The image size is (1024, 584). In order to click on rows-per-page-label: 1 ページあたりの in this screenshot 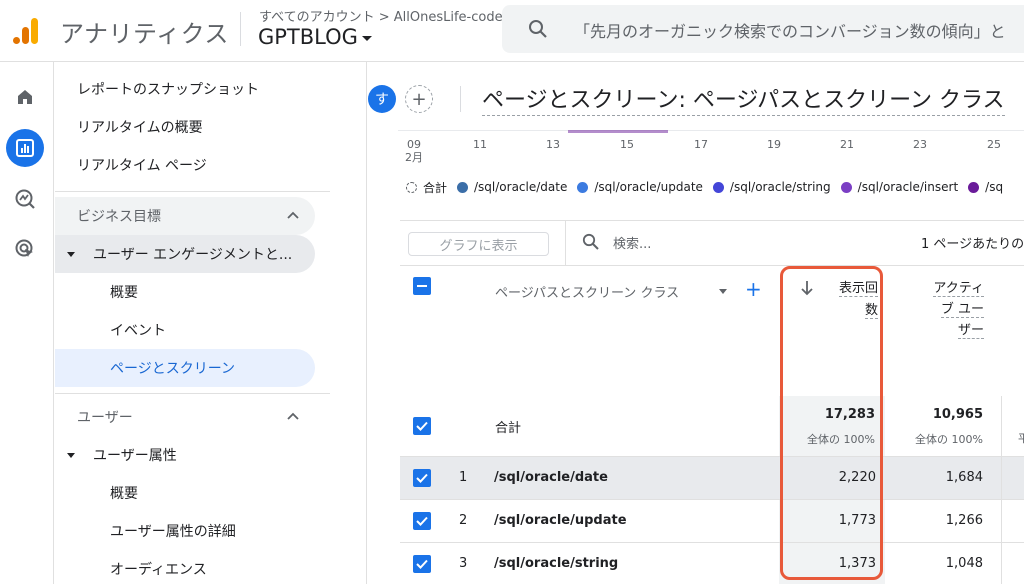, I will do `click(972, 242)`.